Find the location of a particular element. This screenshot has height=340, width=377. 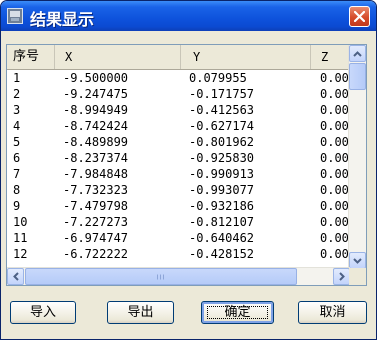

table-row: 4 -8.742424 -0.627174 0.00 is located at coordinates (178, 126).